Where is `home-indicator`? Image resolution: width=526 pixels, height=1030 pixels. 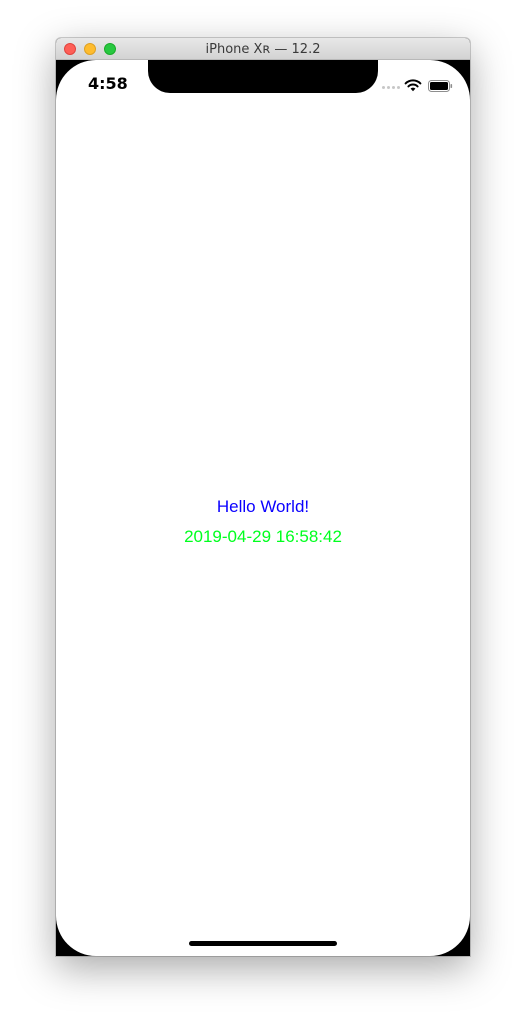
home-indicator is located at coordinates (263, 943).